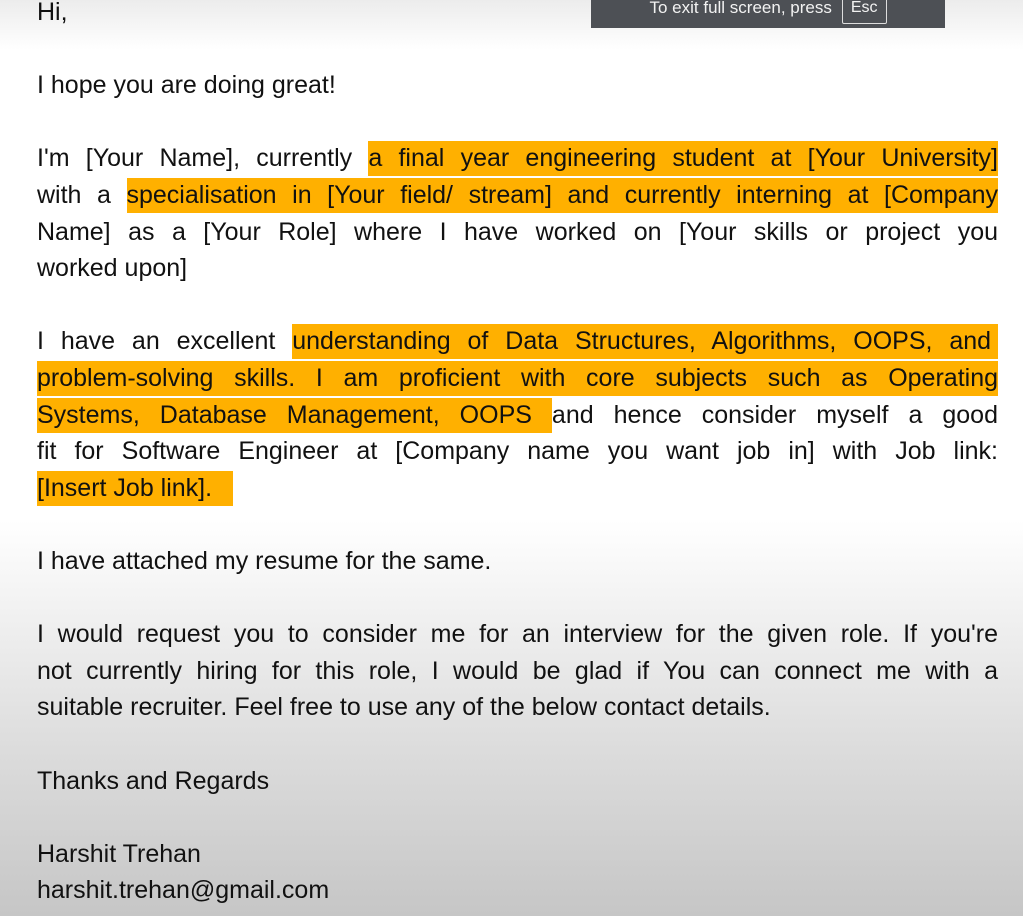 The image size is (1023, 916). I want to click on email-text-line: [Insert Job link]., so click(517, 488).